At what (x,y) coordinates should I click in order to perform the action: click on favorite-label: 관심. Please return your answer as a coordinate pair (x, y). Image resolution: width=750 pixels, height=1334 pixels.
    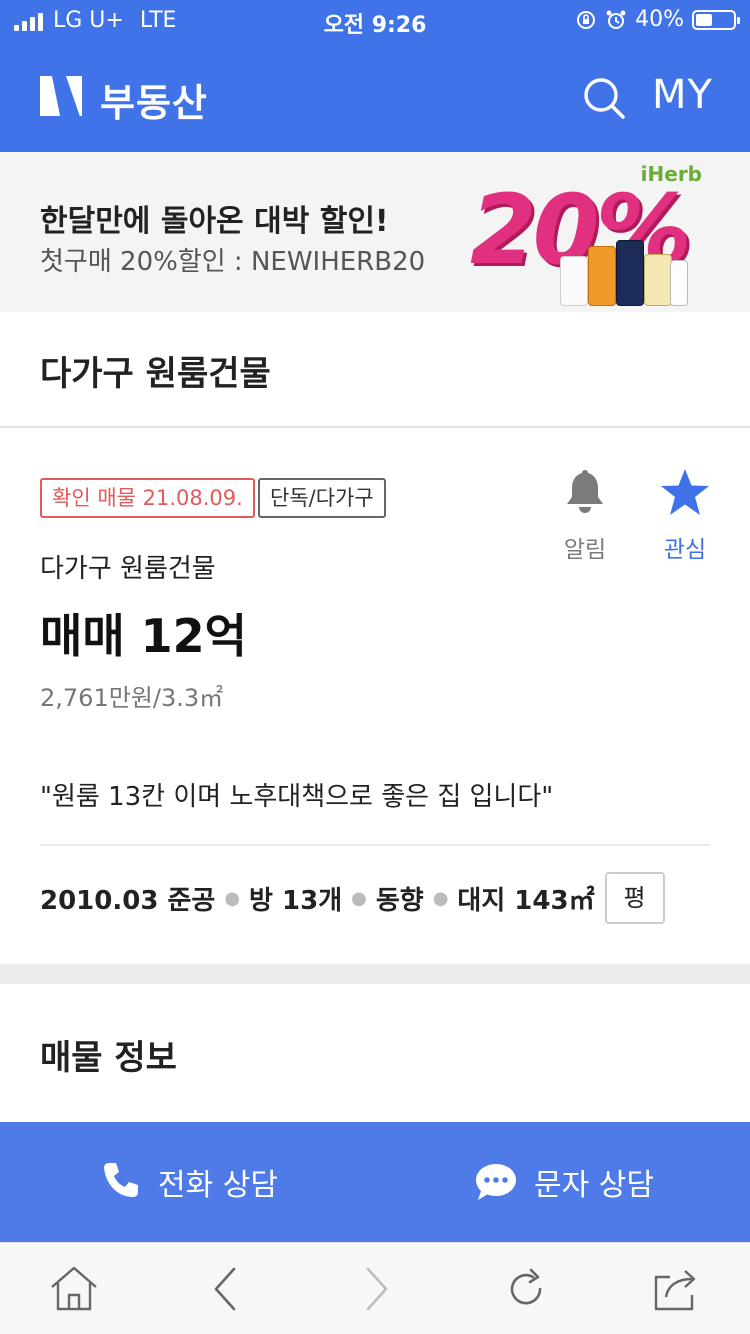
    Looking at the image, I should click on (685, 550).